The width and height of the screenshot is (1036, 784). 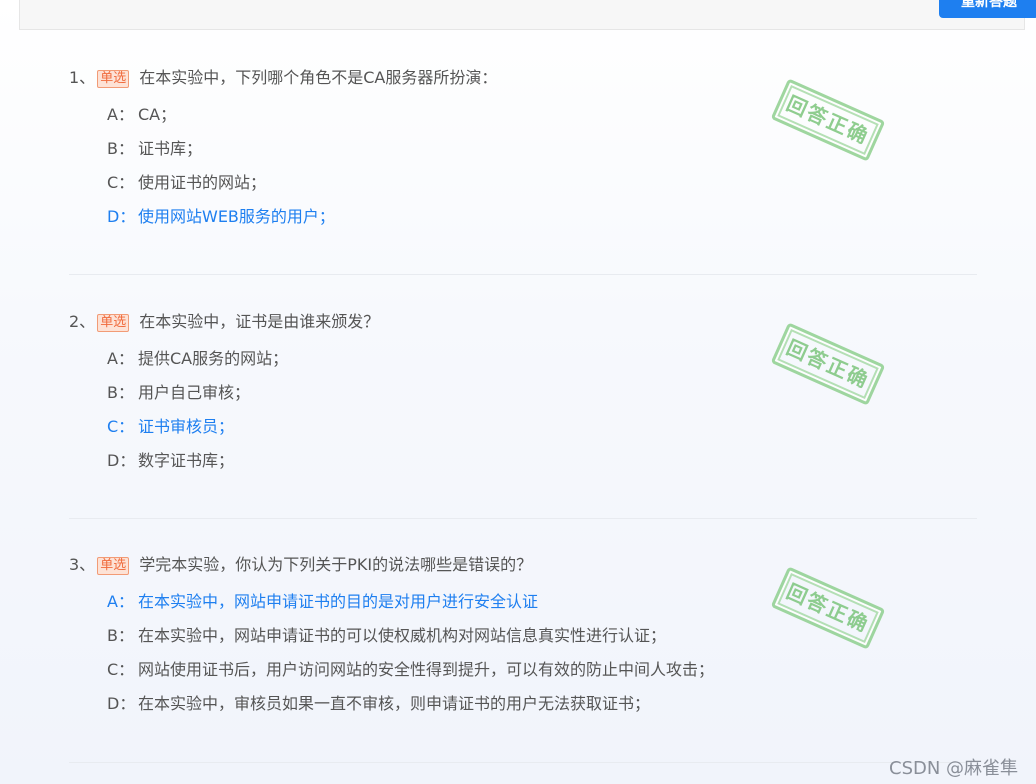 I want to click on option-c: C： 网站使用证书后，用户访问网站的安全性得到提升，可以有效的防止中间人攻击；, so click(x=542, y=670).